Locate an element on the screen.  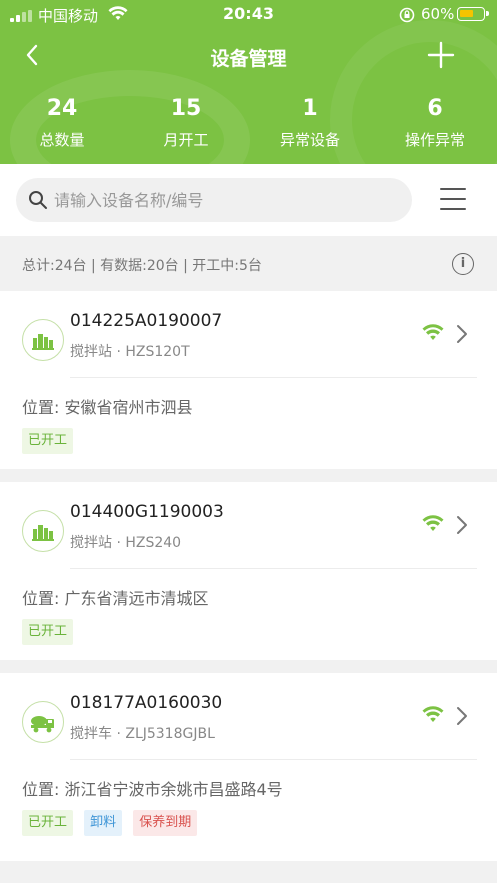
nav-bar: 设备管理 is located at coordinates (248, 56).